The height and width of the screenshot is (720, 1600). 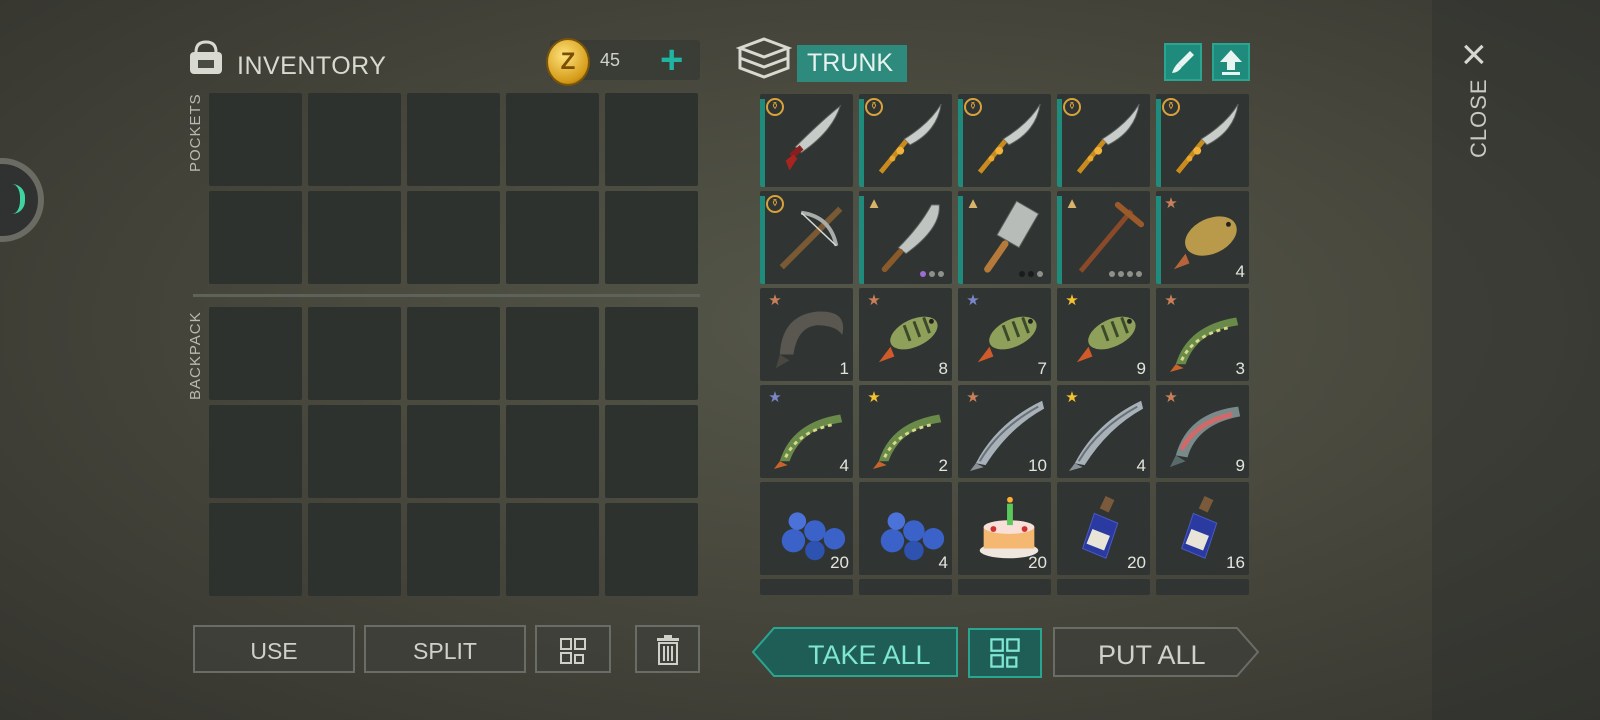 What do you see at coordinates (623, 62) in the screenshot?
I see `coins-panel: Z 45 +` at bounding box center [623, 62].